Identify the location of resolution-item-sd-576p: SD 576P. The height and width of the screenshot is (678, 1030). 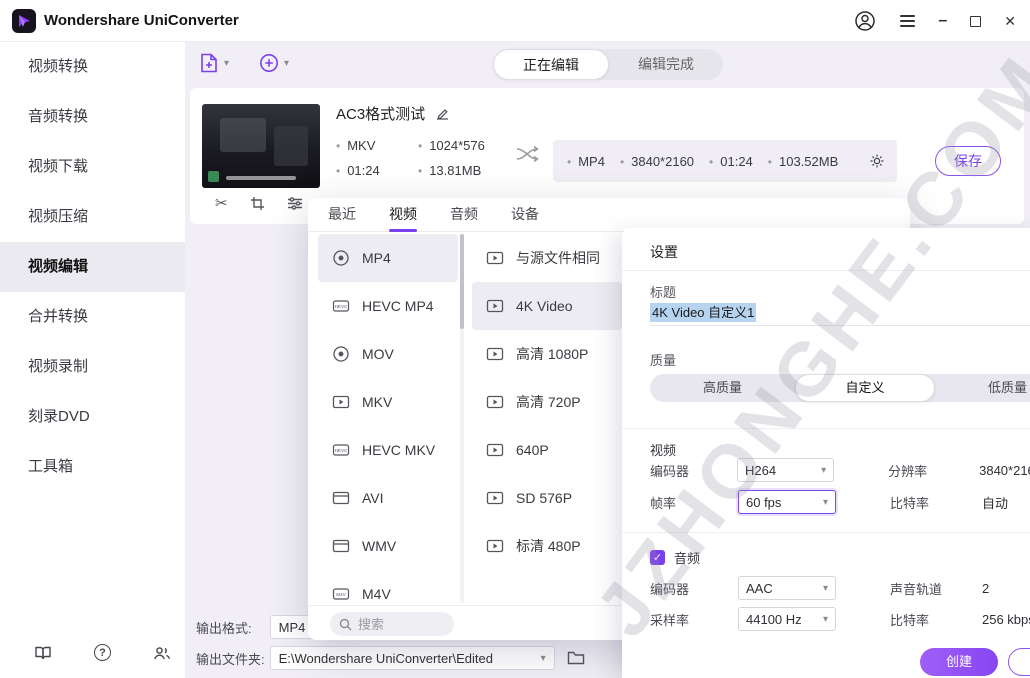
(547, 498).